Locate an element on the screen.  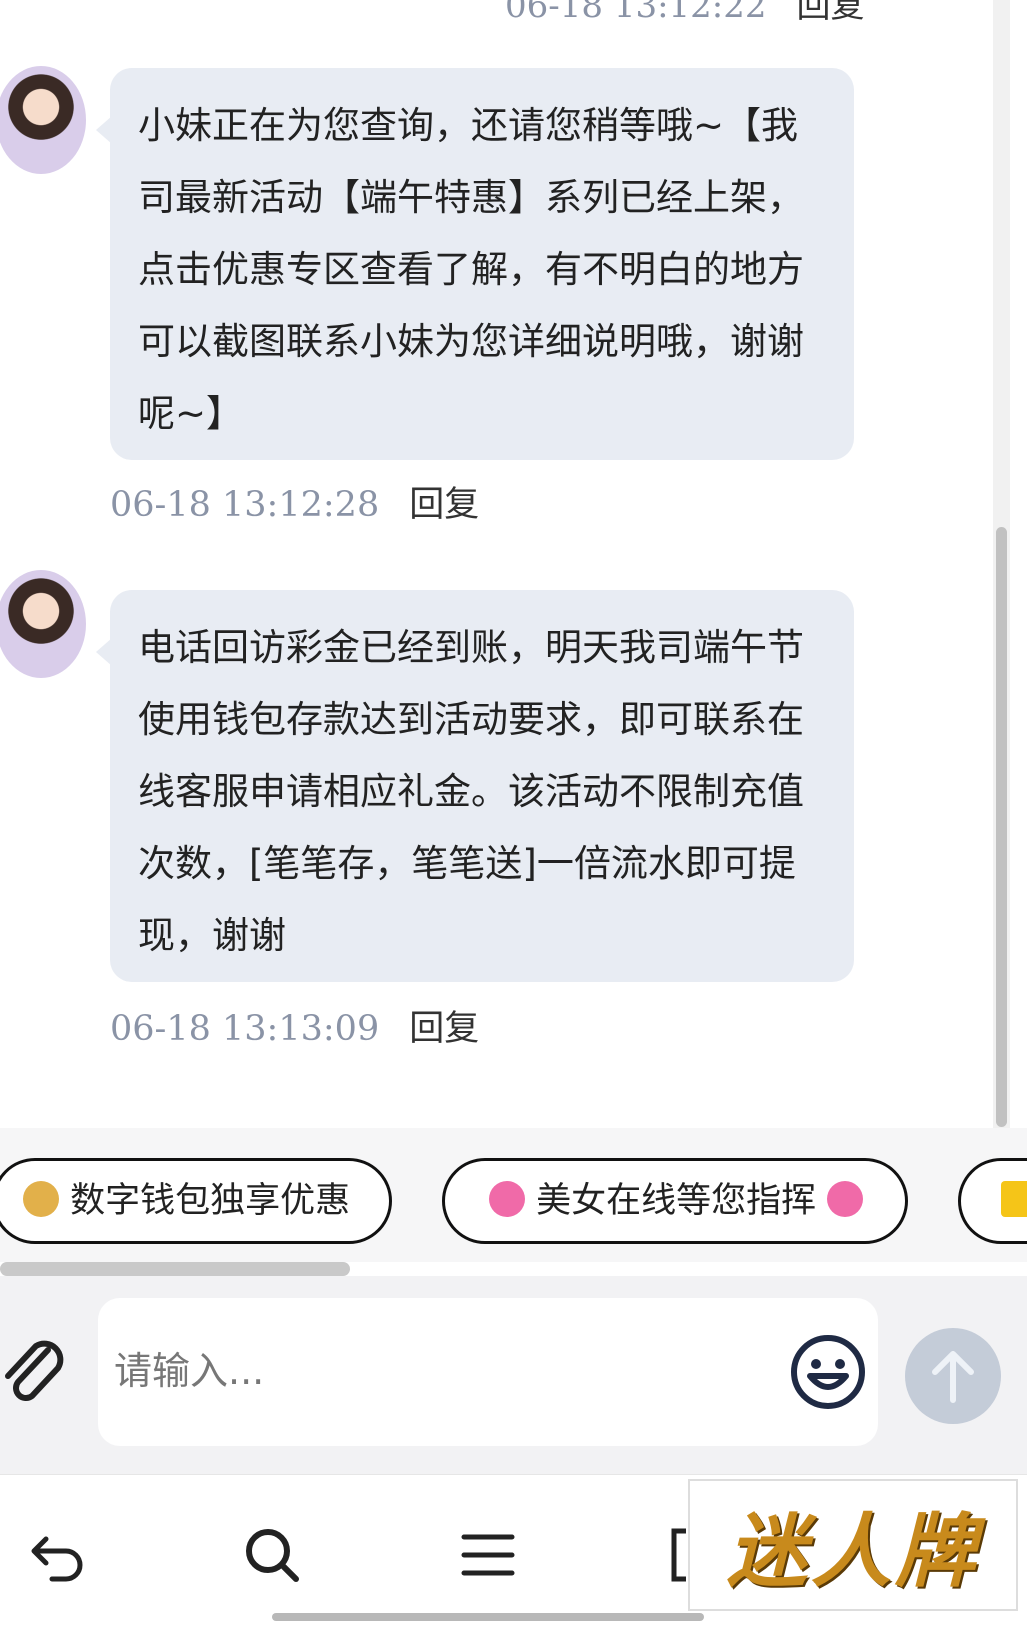
attachment-icon is located at coordinates (35, 1370).